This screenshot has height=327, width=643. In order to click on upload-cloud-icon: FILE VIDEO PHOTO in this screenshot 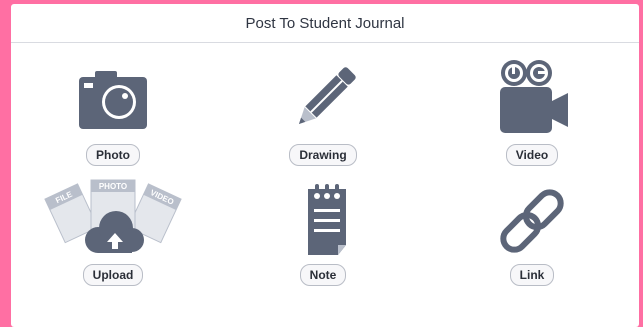, I will do `click(113, 216)`.